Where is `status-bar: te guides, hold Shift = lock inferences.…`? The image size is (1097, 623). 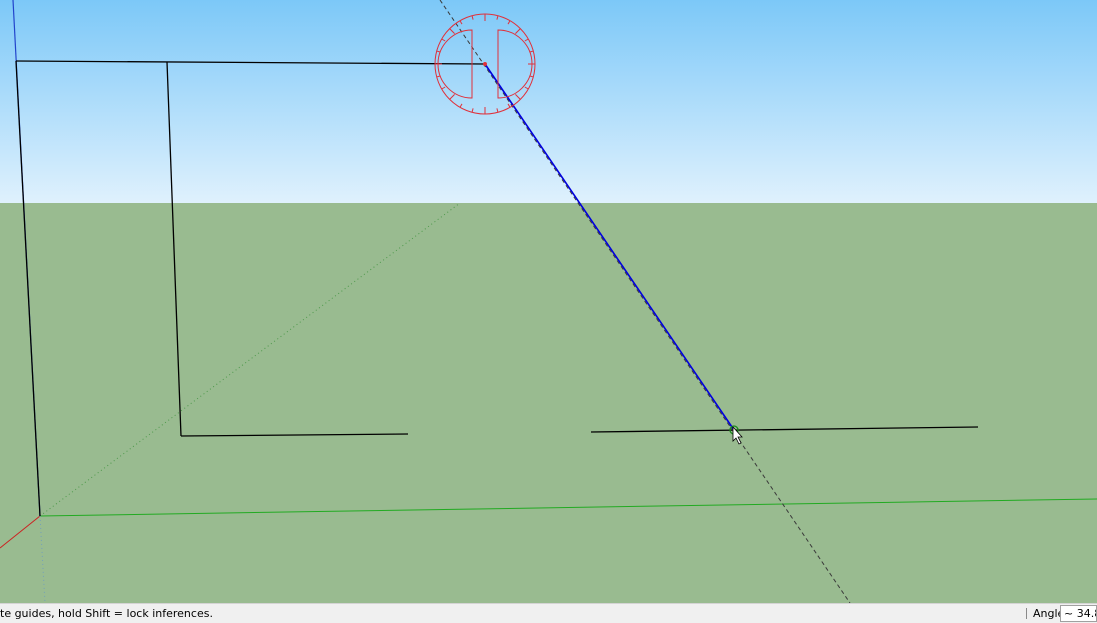 status-bar: te guides, hold Shift = lock inferences.… is located at coordinates (548, 613).